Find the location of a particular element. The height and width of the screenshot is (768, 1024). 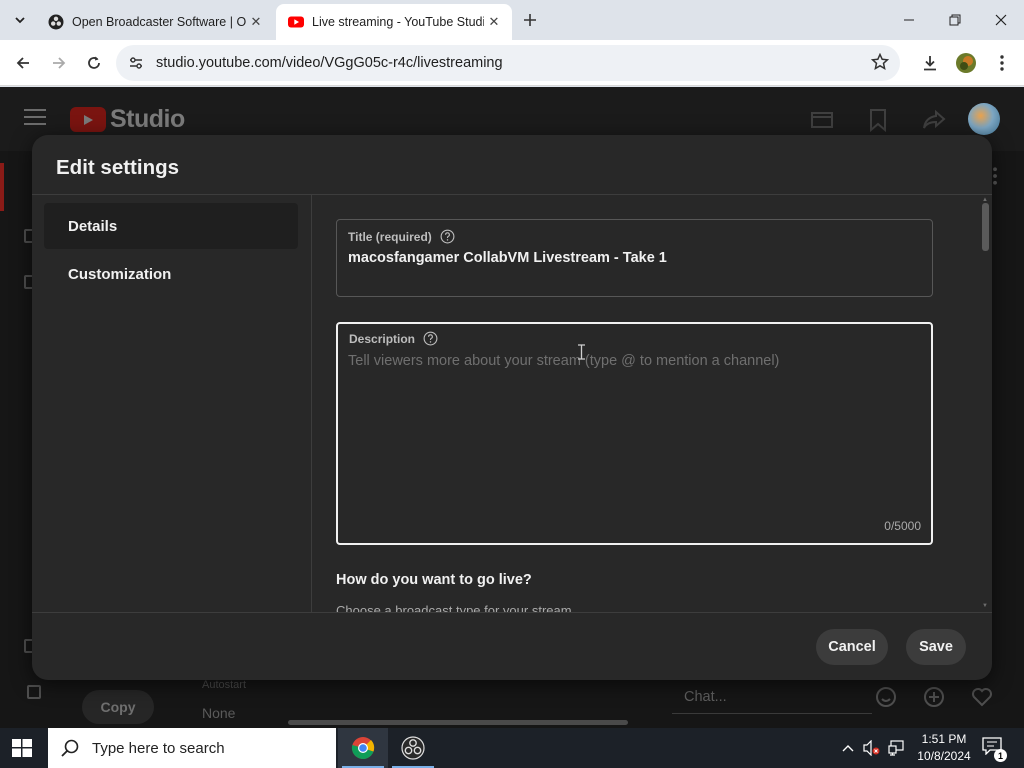

arrow-left-icon is located at coordinates (22, 63).